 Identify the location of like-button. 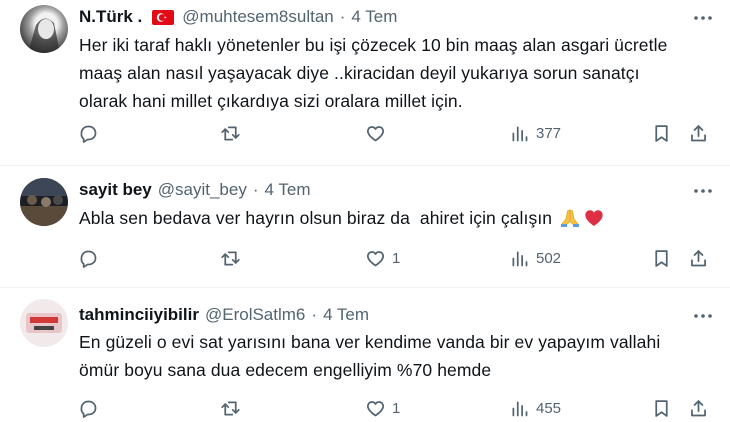
(378, 133).